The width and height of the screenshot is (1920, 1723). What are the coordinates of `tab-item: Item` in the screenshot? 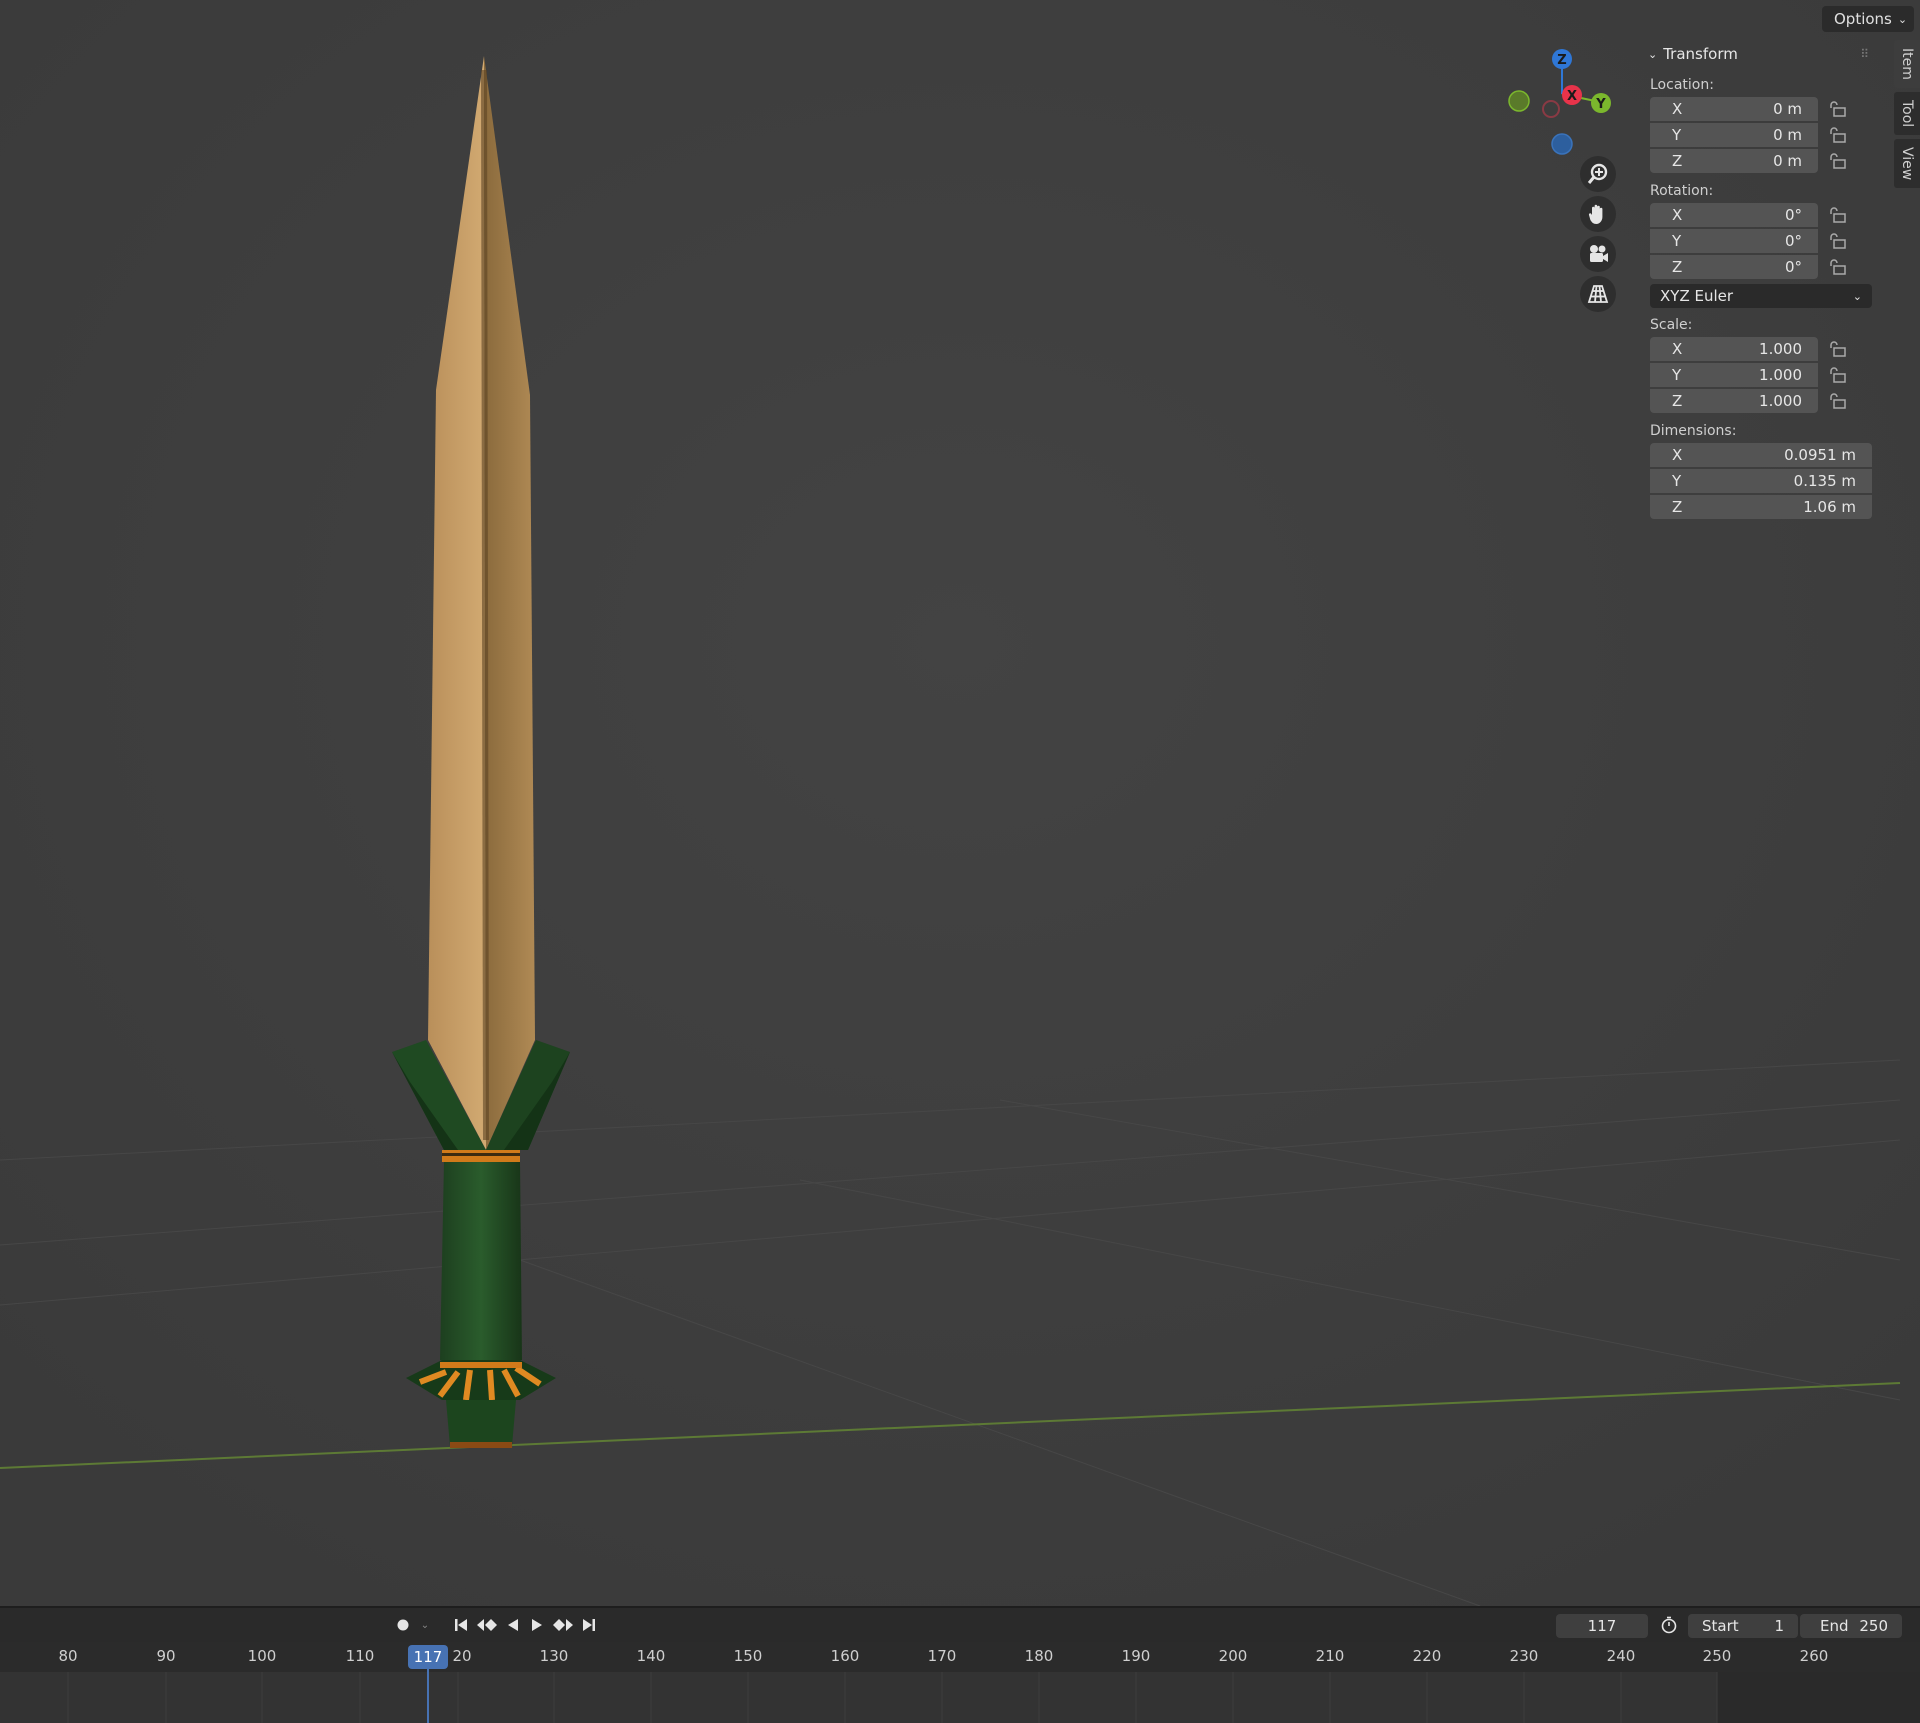 It's located at (1907, 64).